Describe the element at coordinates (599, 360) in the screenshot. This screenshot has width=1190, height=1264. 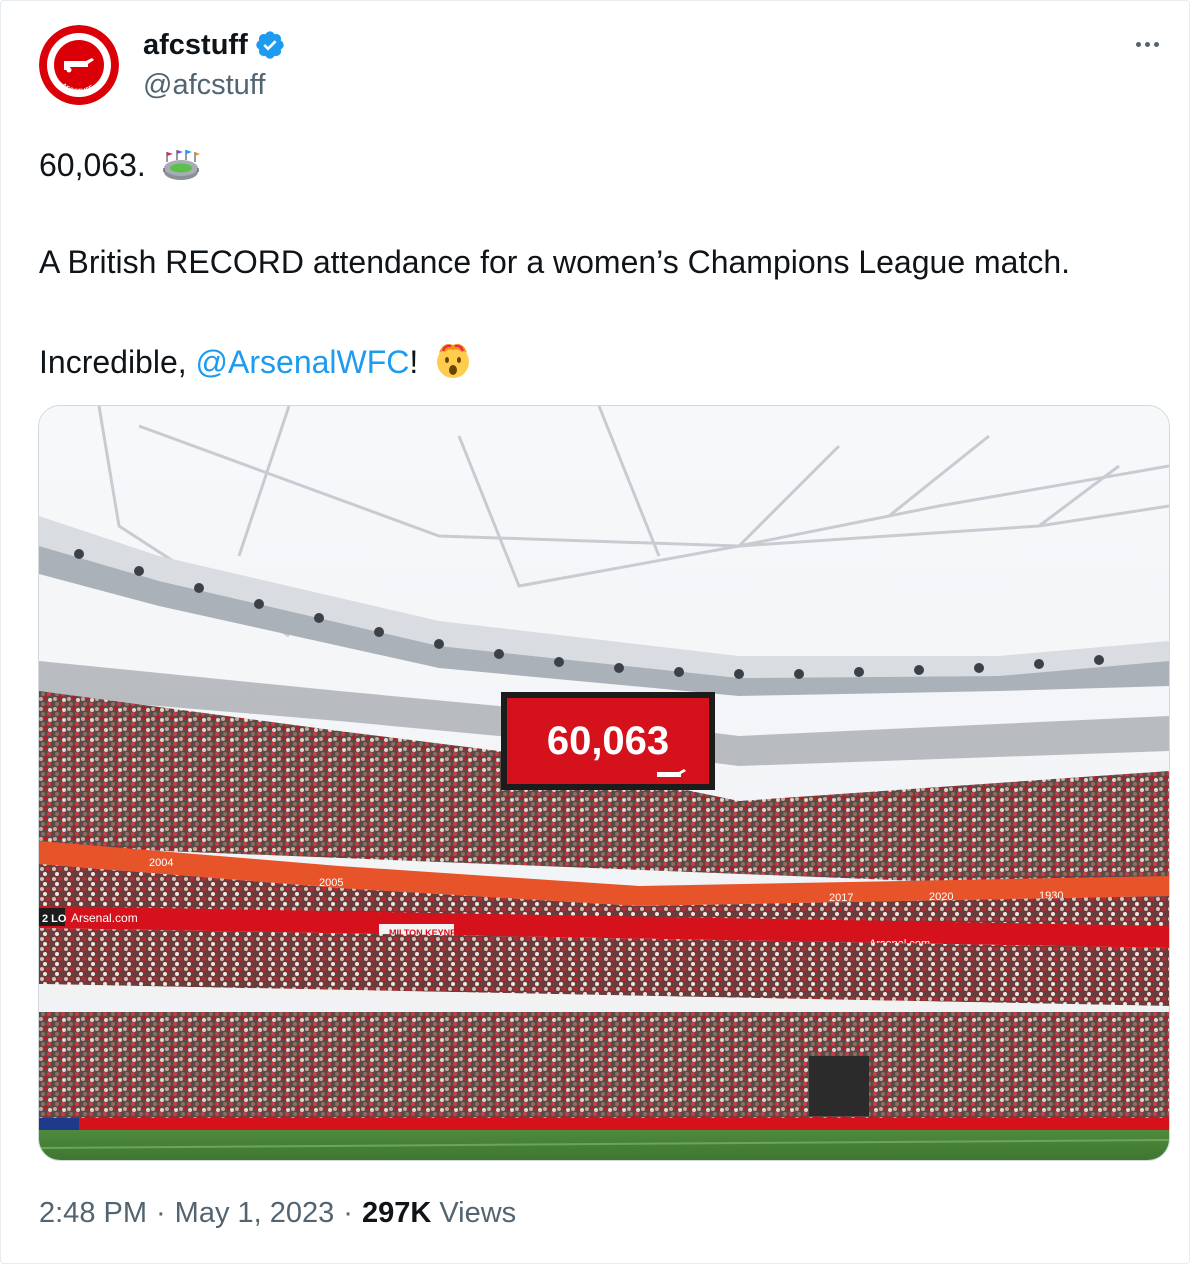
I see `tweet-line-3: Incredible, @ArsenalWFC!` at that location.